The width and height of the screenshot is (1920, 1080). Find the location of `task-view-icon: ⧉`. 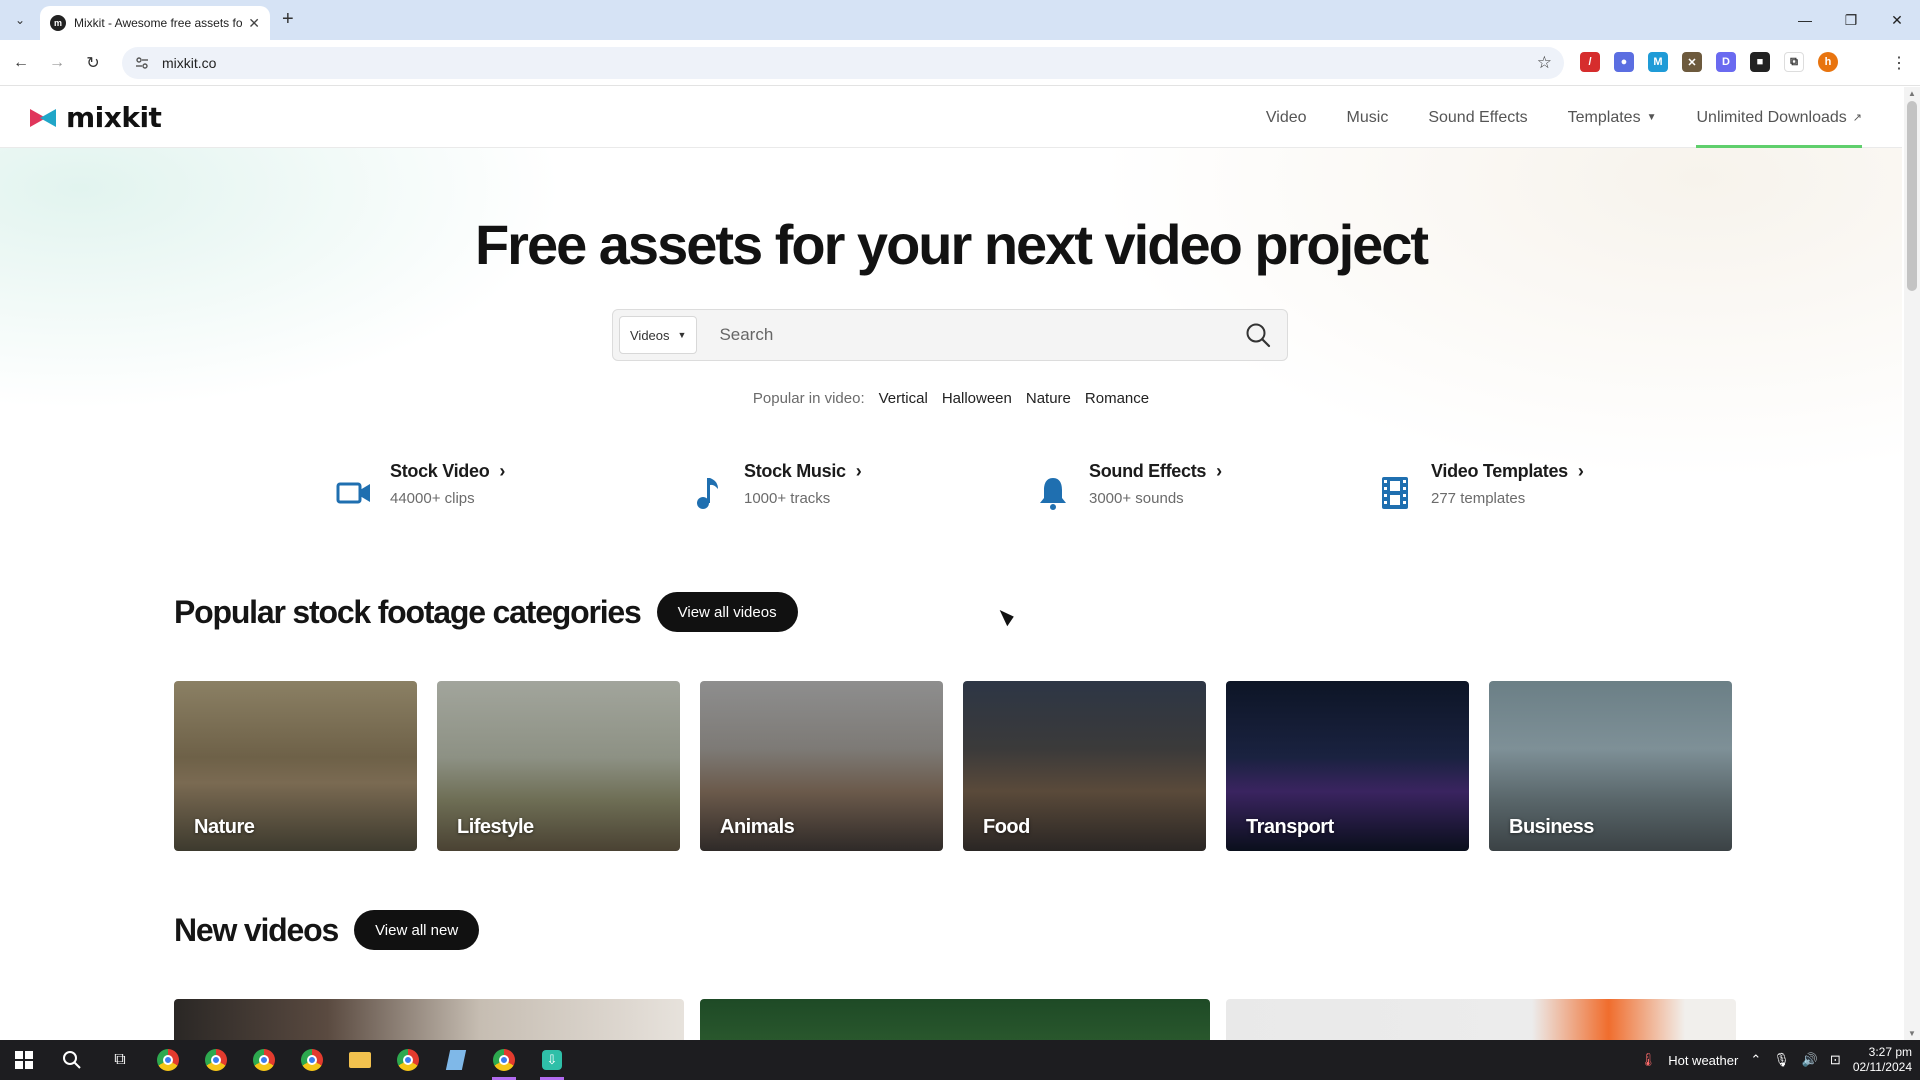

task-view-icon: ⧉ is located at coordinates (120, 1060).